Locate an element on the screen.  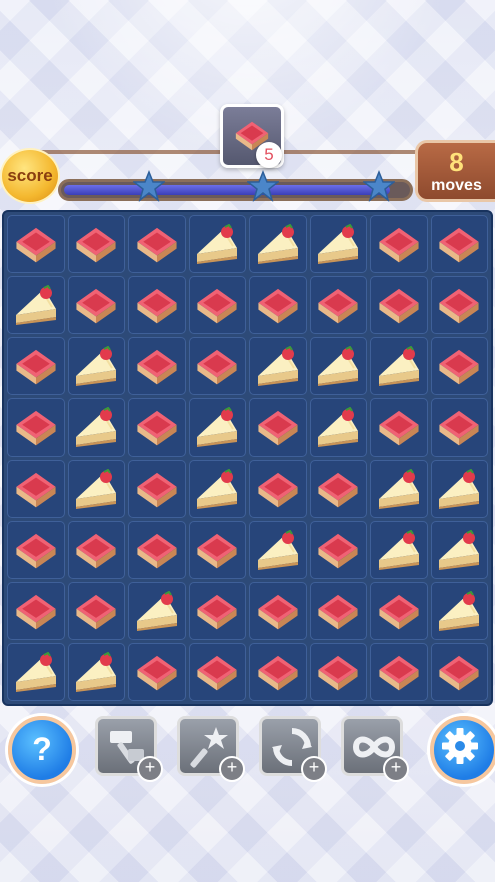
score-progress-fill is located at coordinates (227, 190).